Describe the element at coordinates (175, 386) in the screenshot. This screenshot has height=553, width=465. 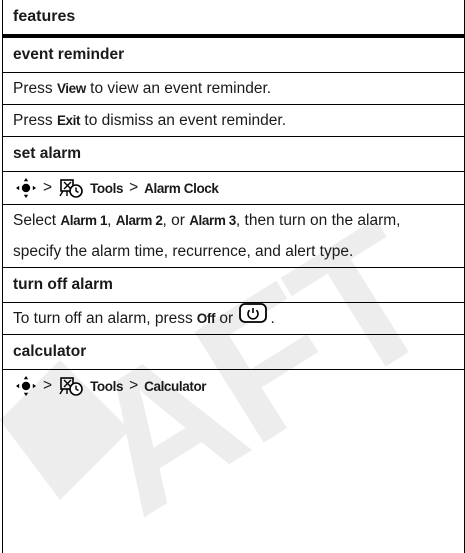
I see `menu-item-calculator: Calculator` at that location.